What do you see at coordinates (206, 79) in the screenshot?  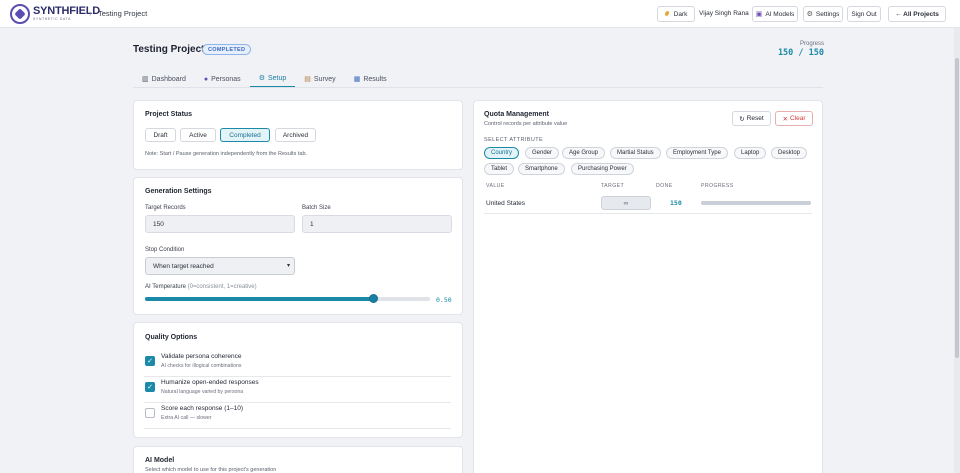 I see `person-icon: ●` at bounding box center [206, 79].